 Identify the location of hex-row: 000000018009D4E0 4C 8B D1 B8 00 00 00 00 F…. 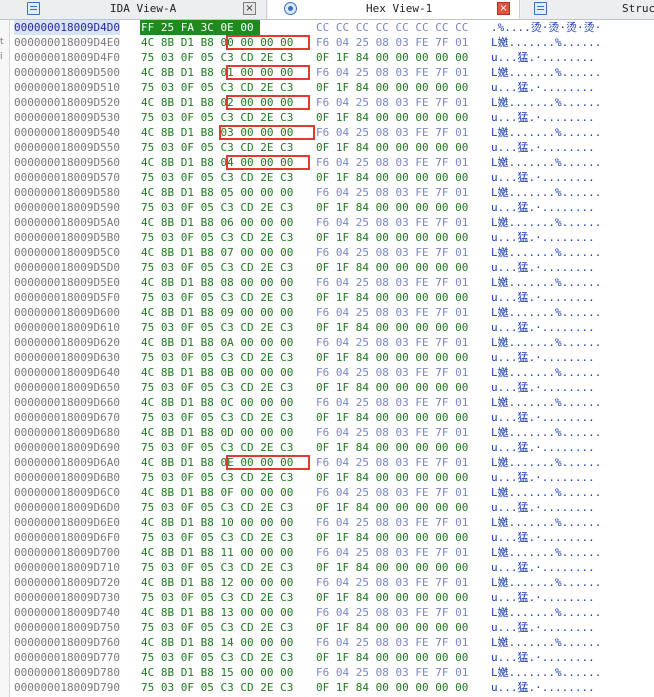
(334, 42).